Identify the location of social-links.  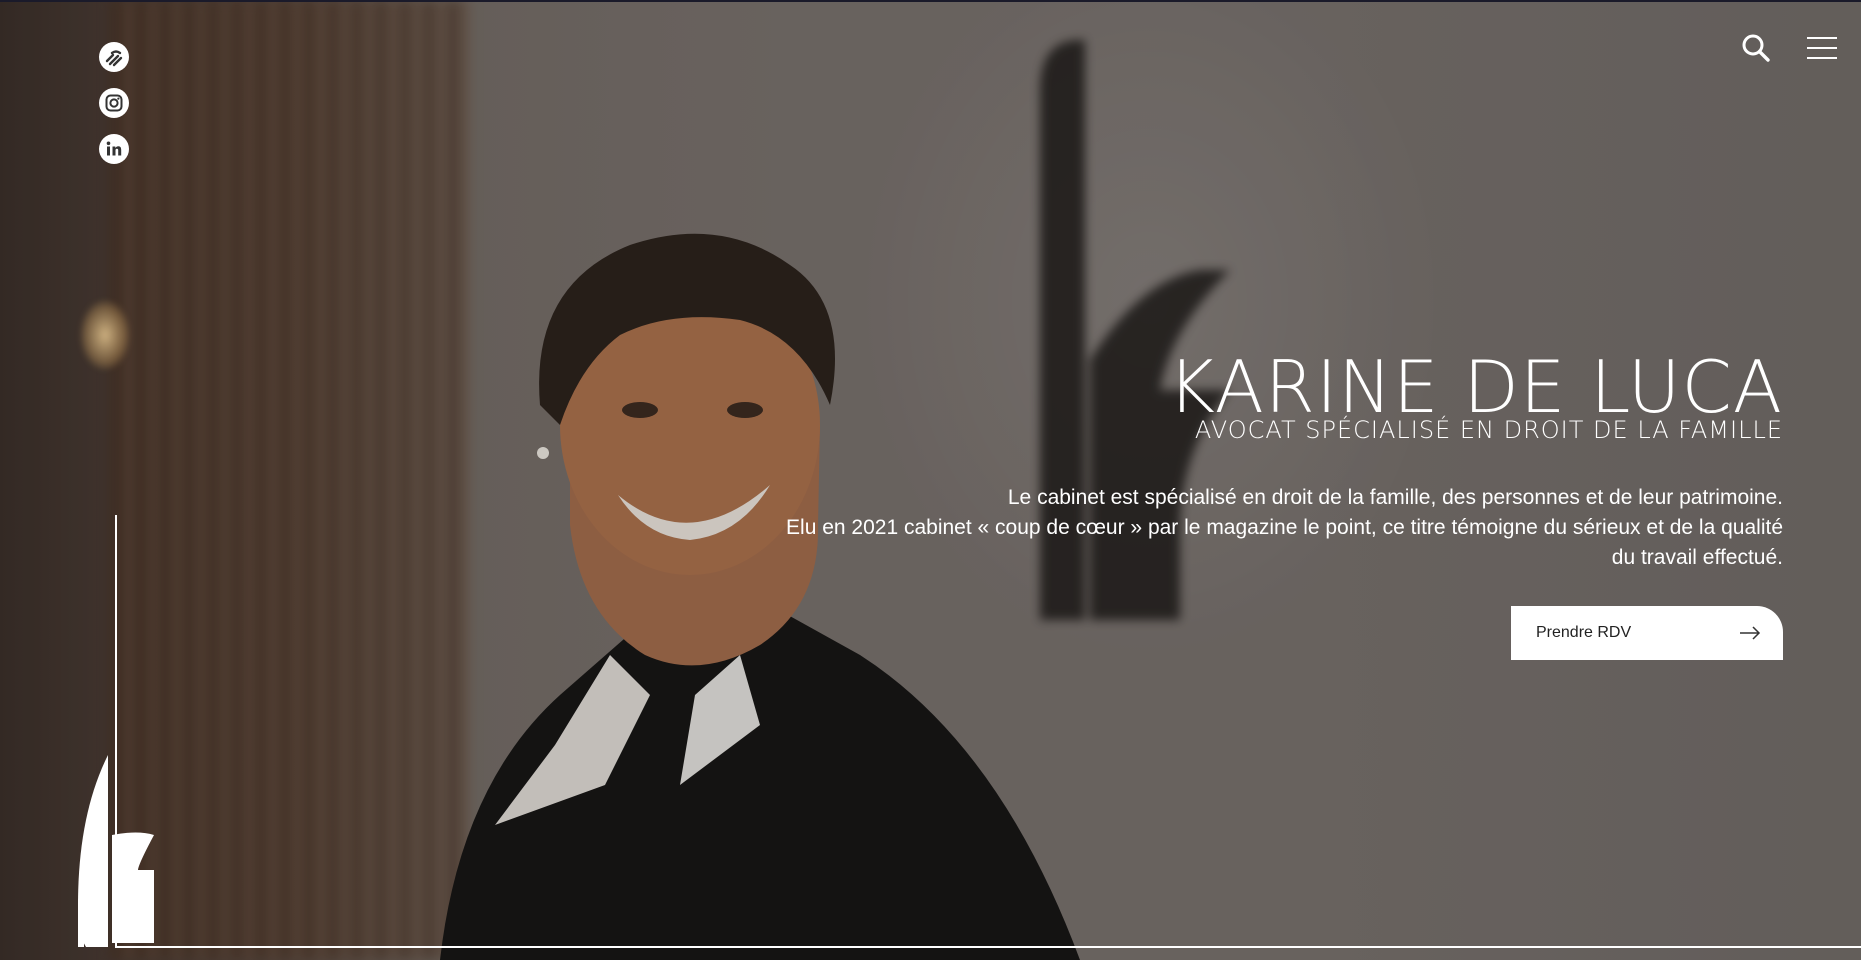
(114, 103).